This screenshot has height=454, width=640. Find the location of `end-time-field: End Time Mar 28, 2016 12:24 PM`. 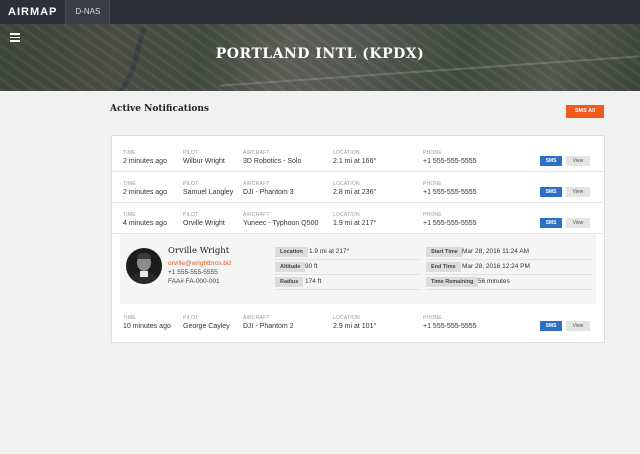

end-time-field: End Time Mar 28, 2016 12:24 PM is located at coordinates (509, 267).